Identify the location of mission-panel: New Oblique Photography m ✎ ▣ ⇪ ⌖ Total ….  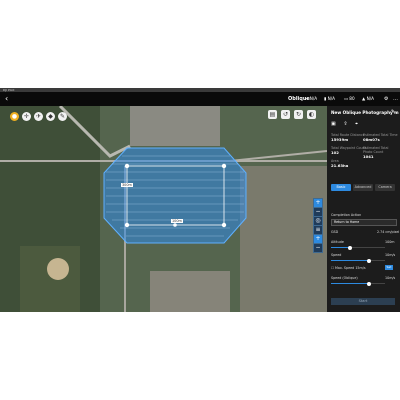
(363, 209).